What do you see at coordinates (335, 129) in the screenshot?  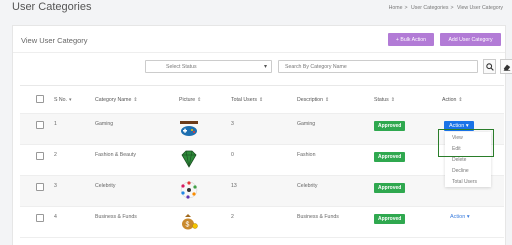 I see `cell-desc: Gaming` at bounding box center [335, 129].